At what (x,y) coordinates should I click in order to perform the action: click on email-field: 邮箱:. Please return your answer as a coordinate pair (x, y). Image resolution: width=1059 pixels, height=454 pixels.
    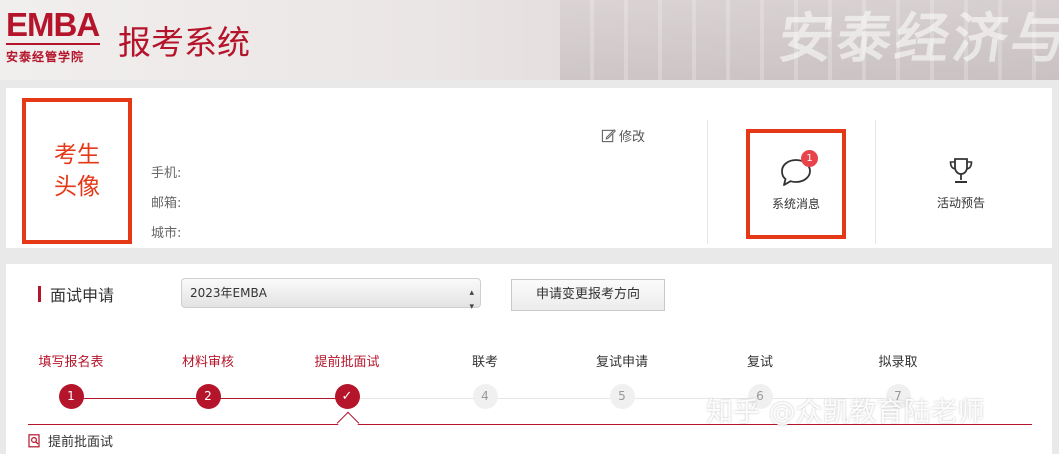
    Looking at the image, I should click on (166, 207).